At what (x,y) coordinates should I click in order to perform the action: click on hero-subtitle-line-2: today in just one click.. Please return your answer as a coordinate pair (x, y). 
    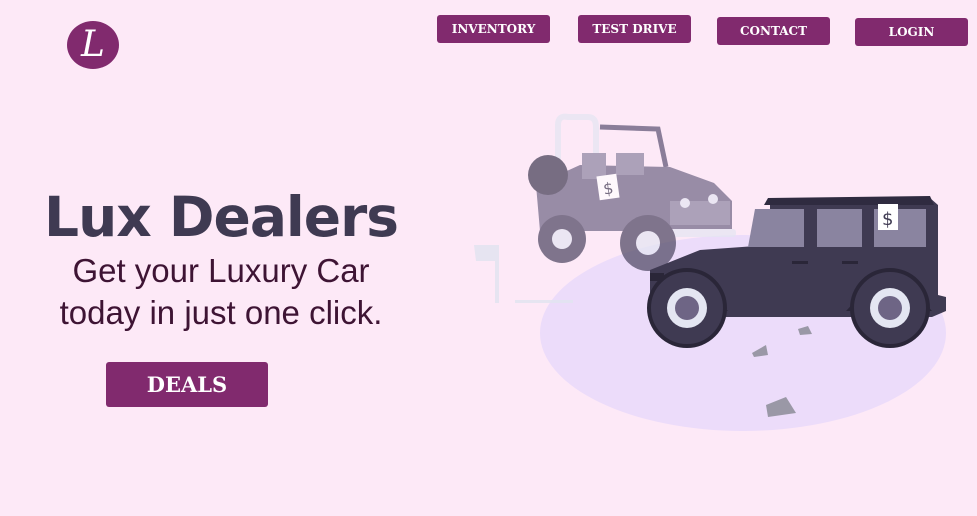
    Looking at the image, I should click on (221, 312).